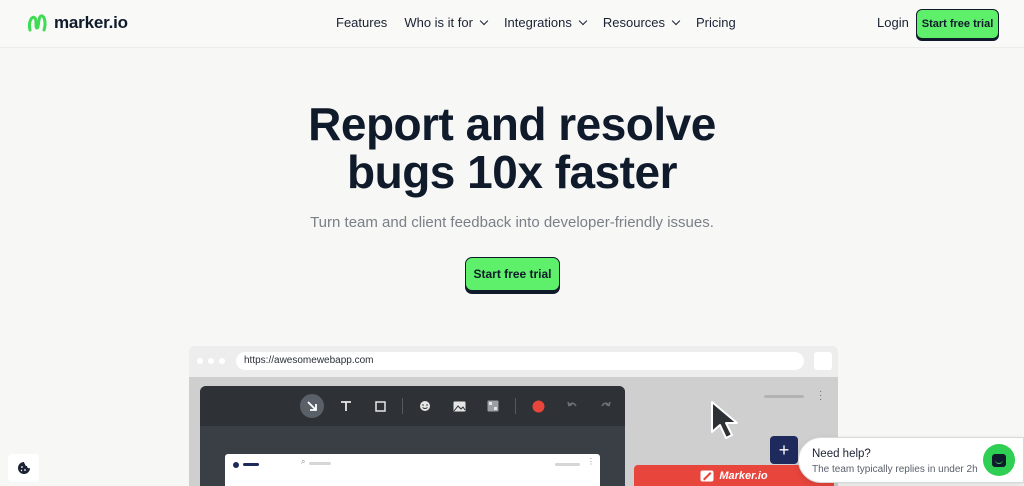  I want to click on nav-label: Resources, so click(634, 22).